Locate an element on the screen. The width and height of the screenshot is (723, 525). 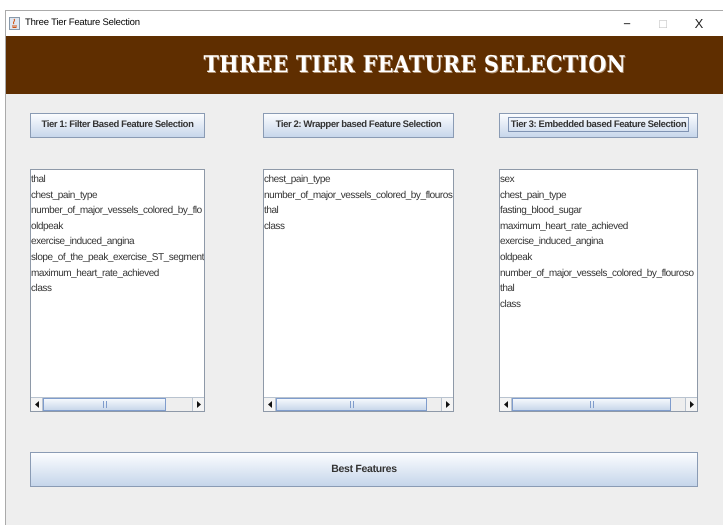
tier-button: Tier 1: Filter Based Feature Selection is located at coordinates (117, 125).